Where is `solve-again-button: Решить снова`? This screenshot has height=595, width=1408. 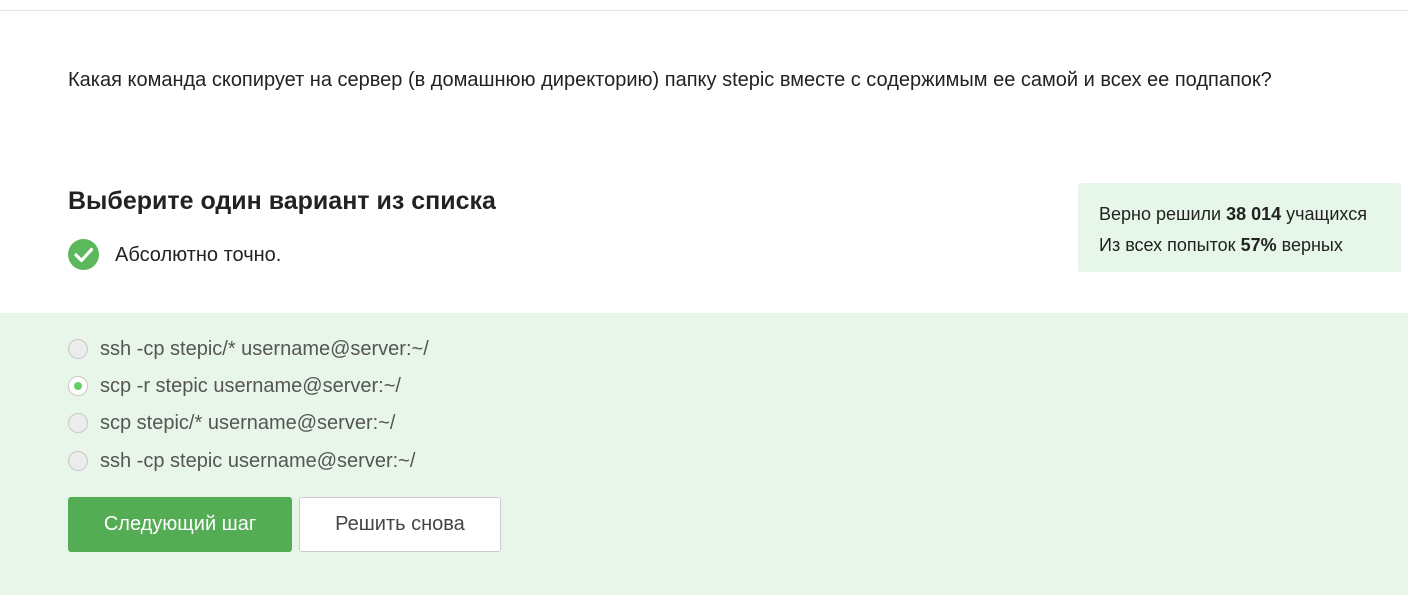 solve-again-button: Решить снова is located at coordinates (400, 524).